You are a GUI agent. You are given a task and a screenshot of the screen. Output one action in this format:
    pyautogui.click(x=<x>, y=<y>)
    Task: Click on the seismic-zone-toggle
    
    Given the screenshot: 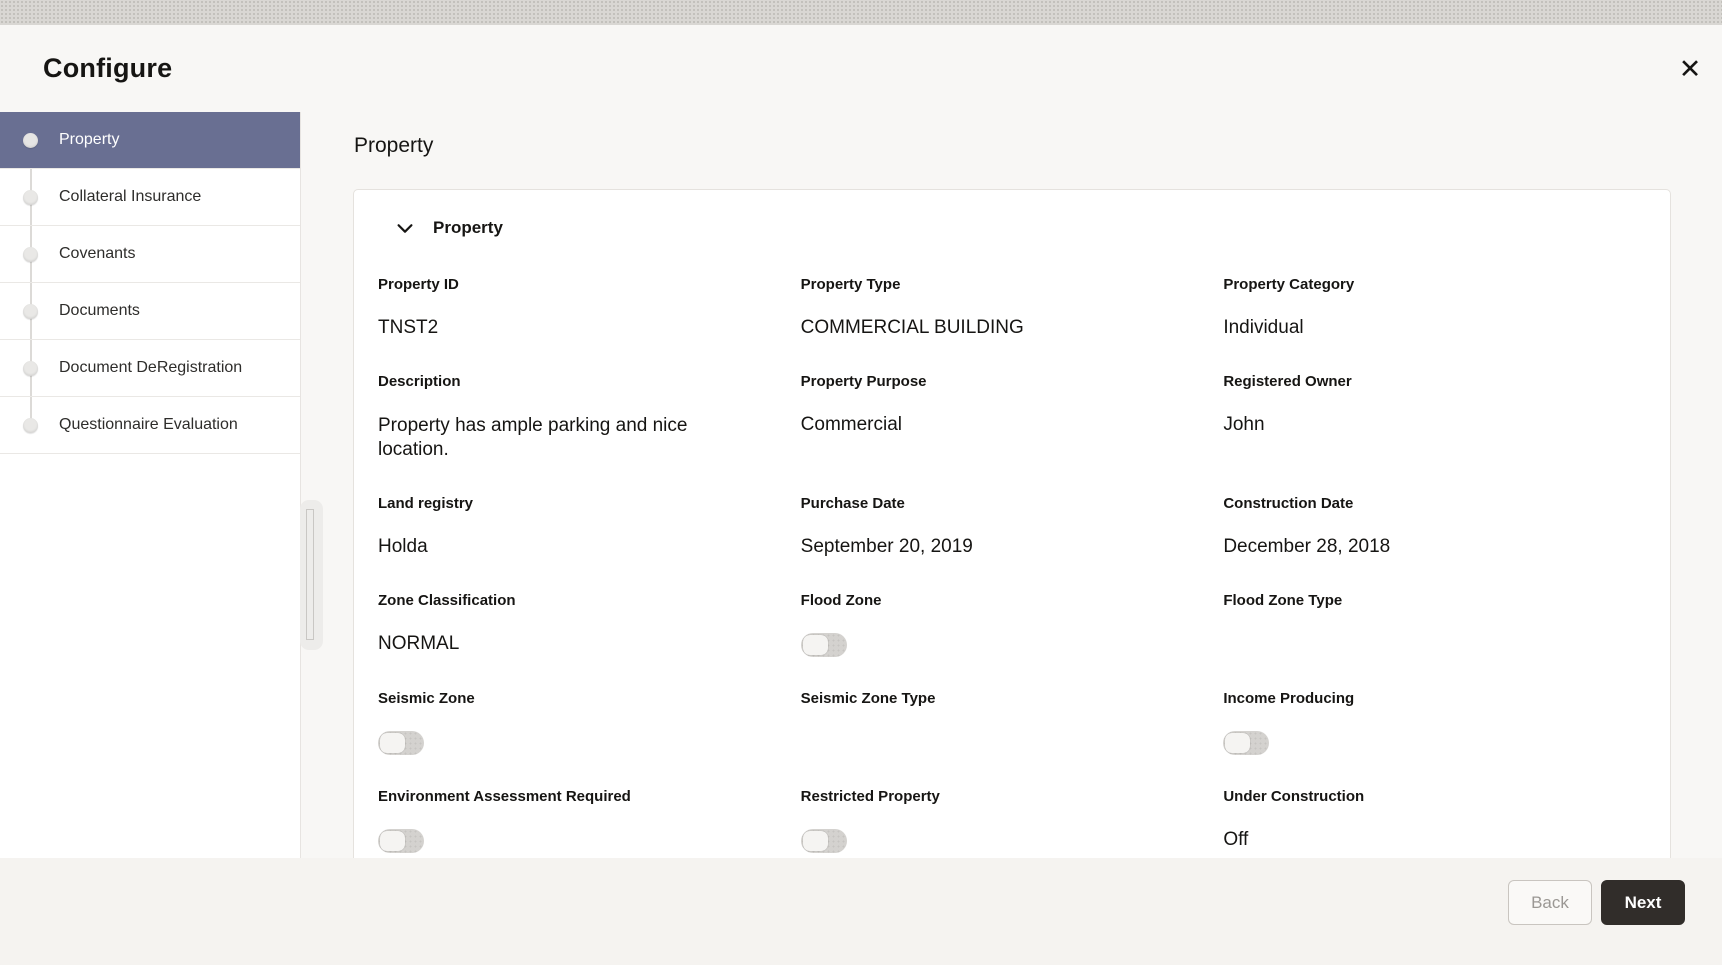 What is the action you would take?
    pyautogui.click(x=401, y=743)
    